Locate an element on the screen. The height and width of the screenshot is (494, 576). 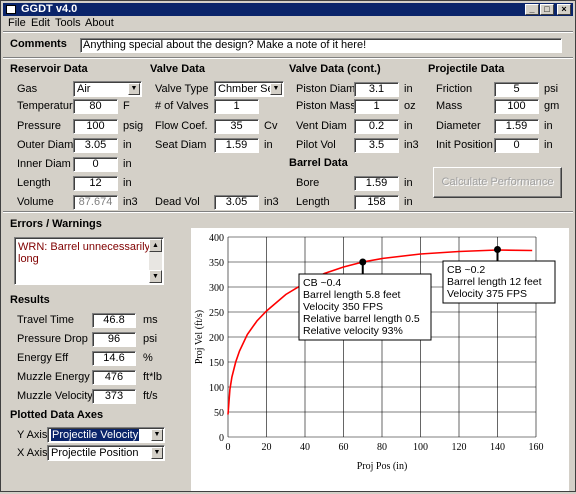
app-icon is located at coordinates (11, 9).